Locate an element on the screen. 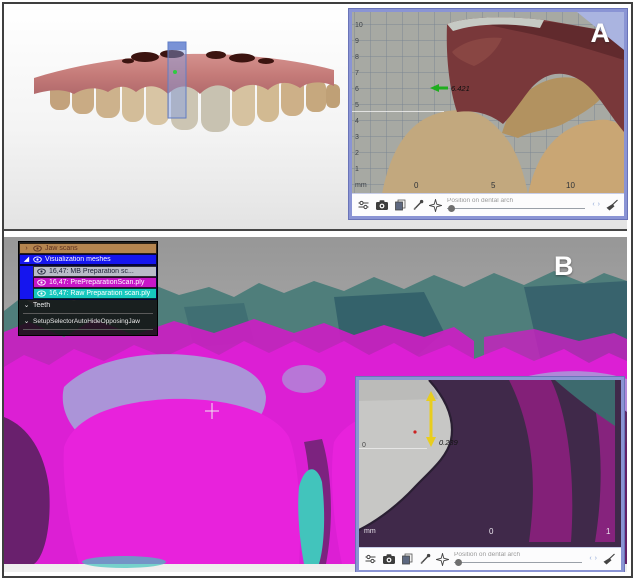 This screenshot has height=580, width=635. y-tick: 10 is located at coordinates (359, 25).